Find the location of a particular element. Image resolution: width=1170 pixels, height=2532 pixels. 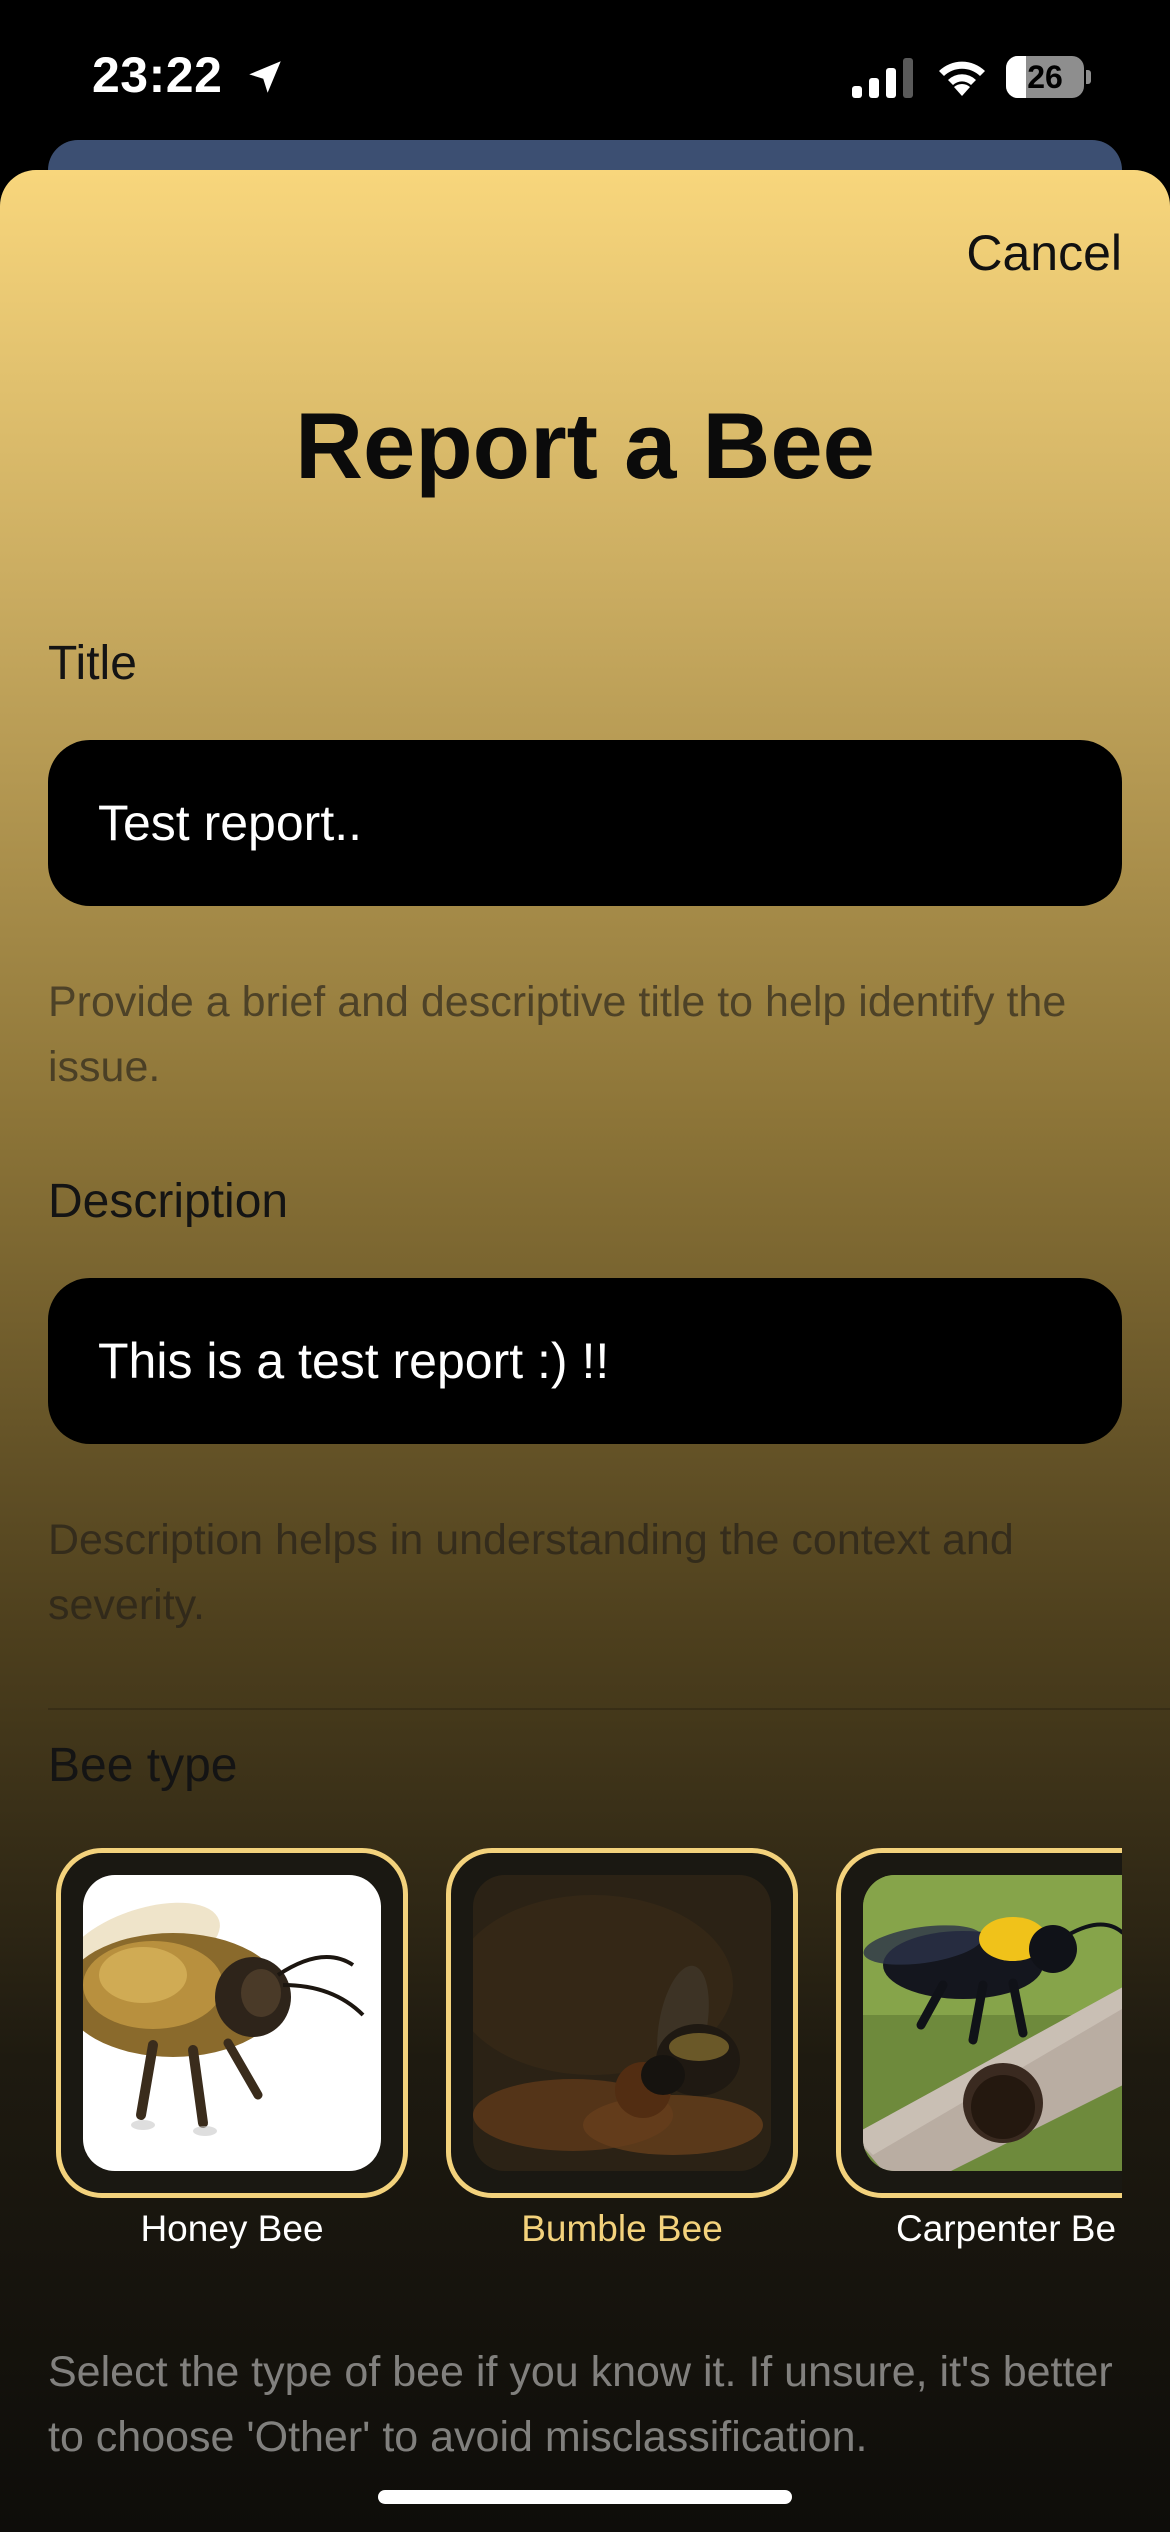

home-indicator is located at coordinates (585, 2497).